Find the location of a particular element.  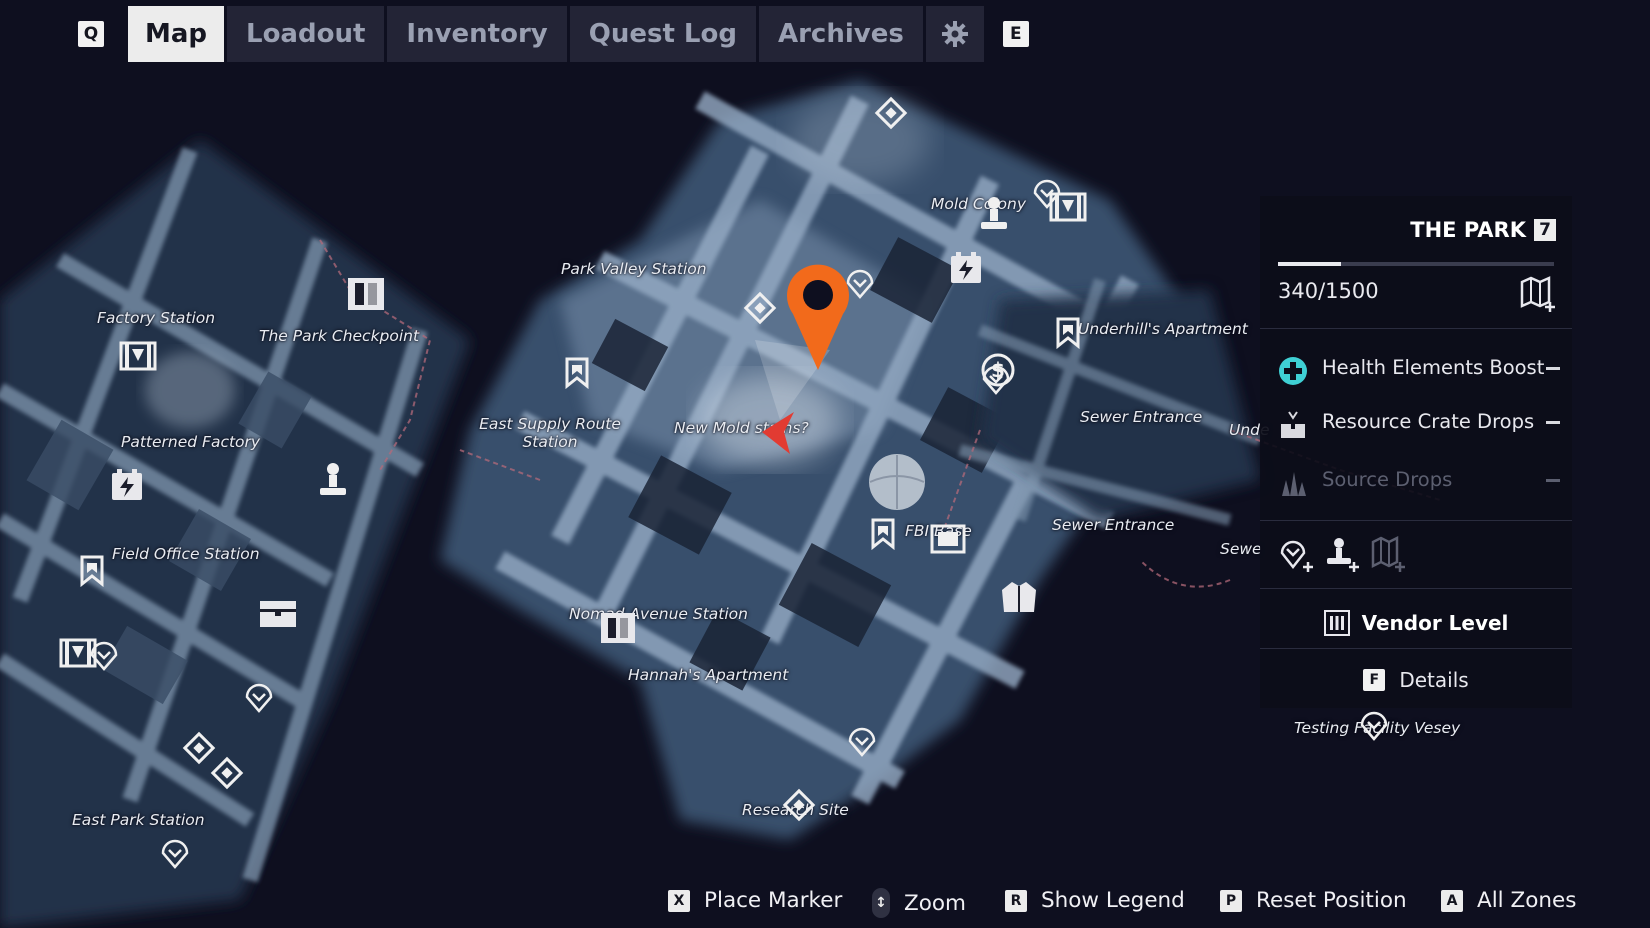

hint-all-zones: A All Zones is located at coordinates (1508, 900).